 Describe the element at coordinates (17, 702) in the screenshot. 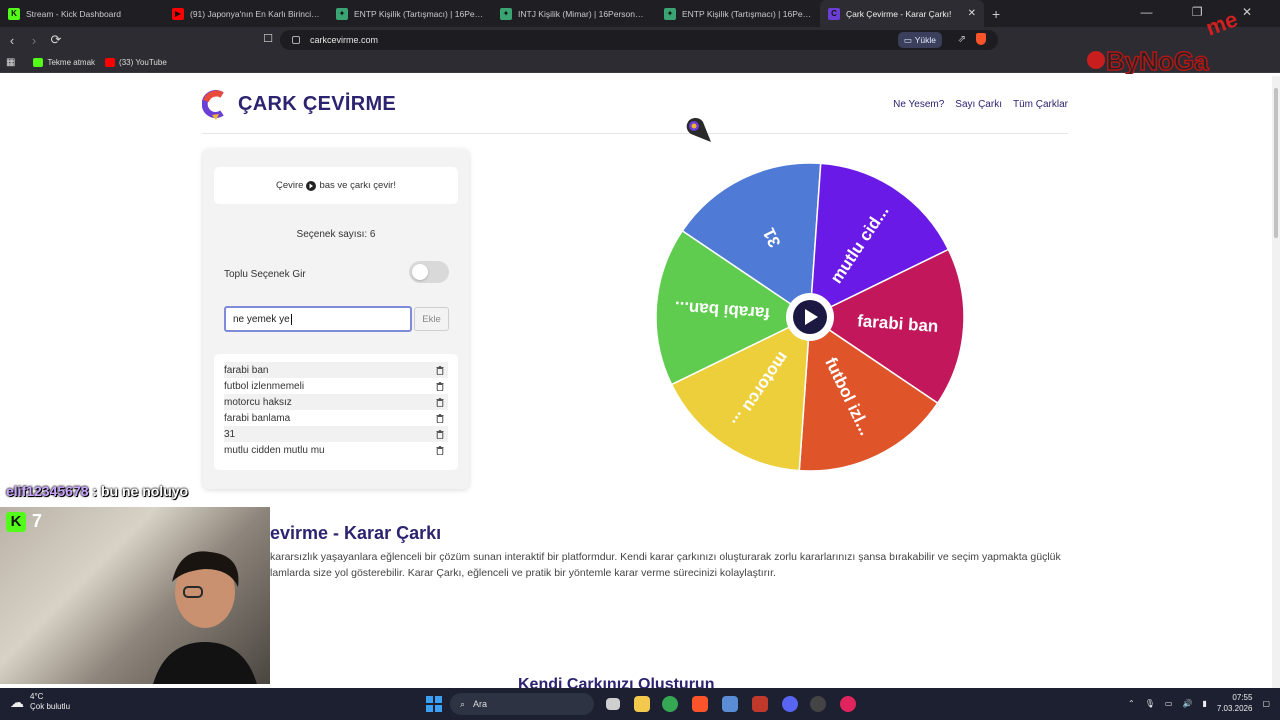

I see `cloud-icon: ☁` at that location.